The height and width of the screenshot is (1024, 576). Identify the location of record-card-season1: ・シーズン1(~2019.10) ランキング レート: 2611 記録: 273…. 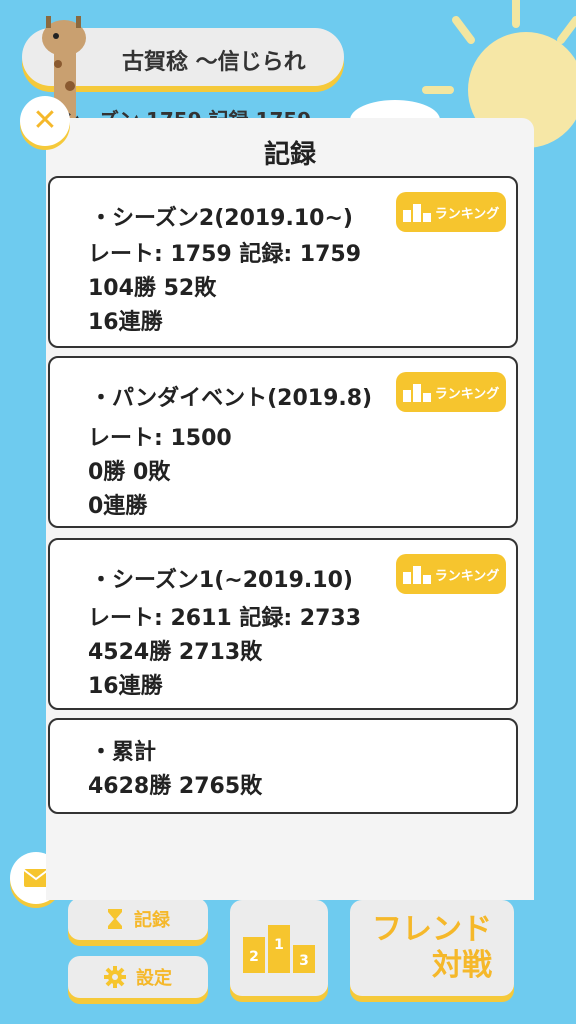
(283, 624).